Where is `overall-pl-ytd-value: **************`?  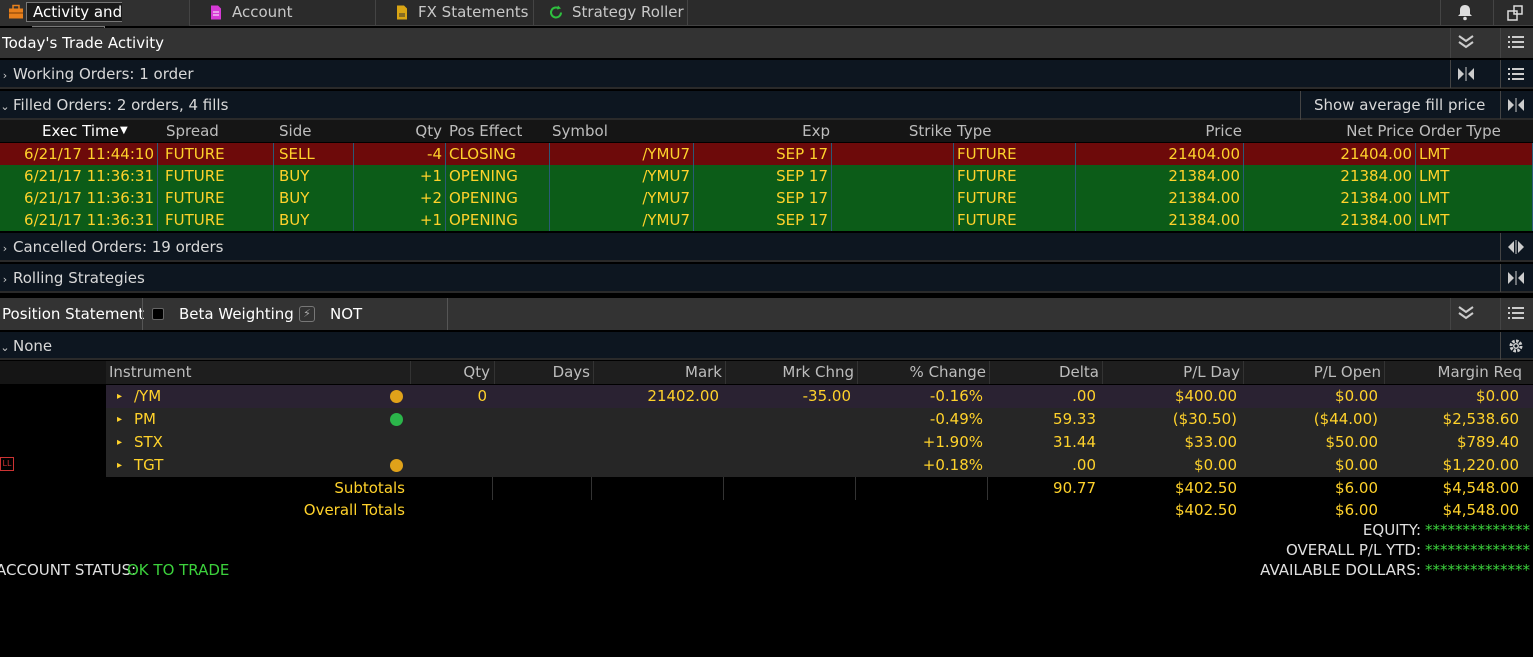 overall-pl-ytd-value: ************** is located at coordinates (1477, 550).